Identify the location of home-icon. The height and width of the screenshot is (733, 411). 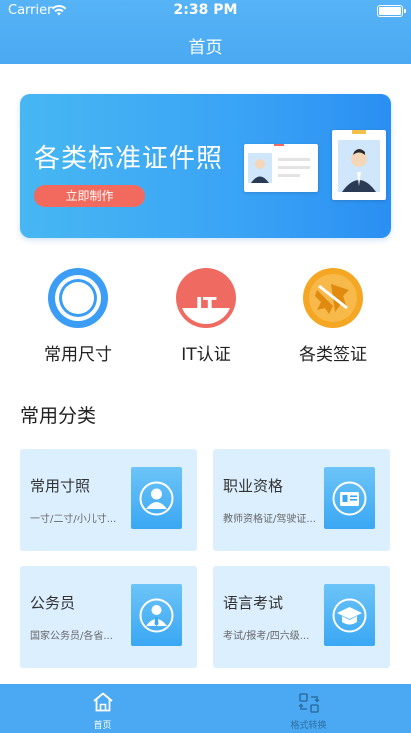
(102, 702).